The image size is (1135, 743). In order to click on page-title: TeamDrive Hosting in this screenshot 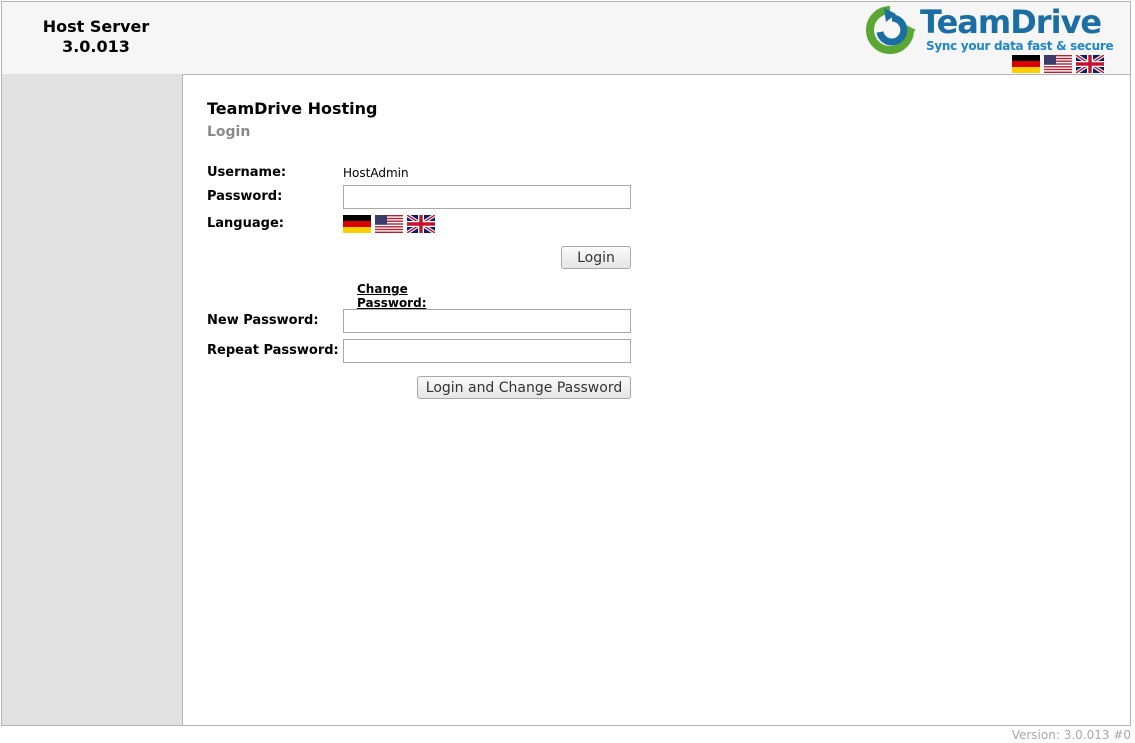, I will do `click(292, 108)`.